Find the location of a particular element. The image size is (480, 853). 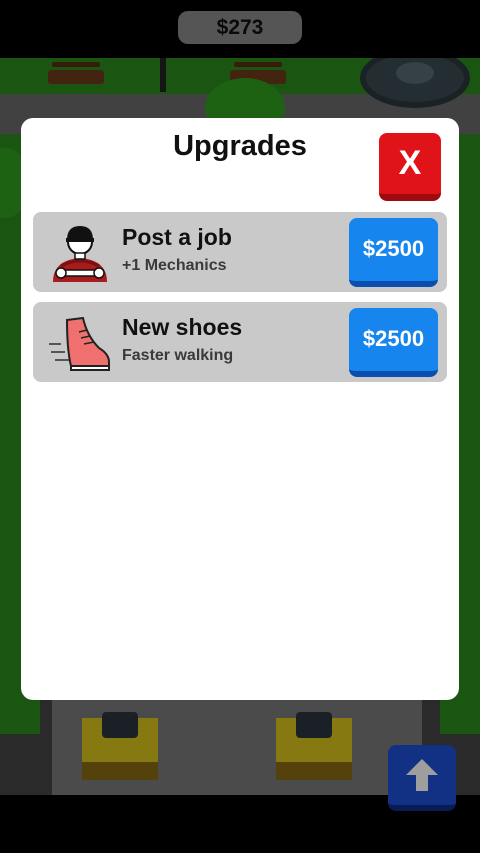

upgrade-row-new-shoes: New shoes Faster walking $2500 is located at coordinates (240, 342).